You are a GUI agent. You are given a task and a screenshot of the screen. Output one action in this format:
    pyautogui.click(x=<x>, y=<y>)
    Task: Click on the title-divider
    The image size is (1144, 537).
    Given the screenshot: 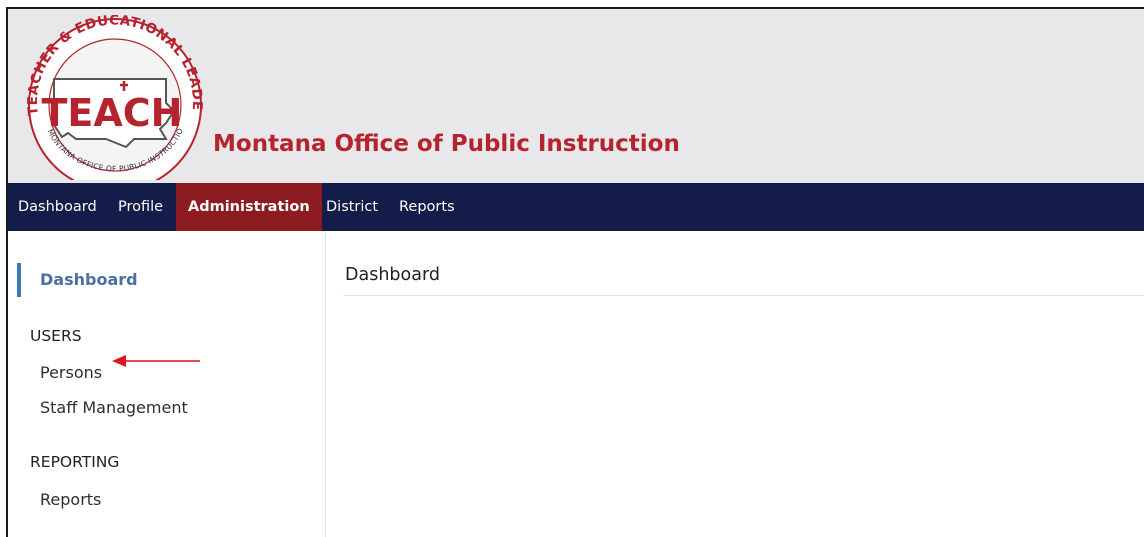 What is the action you would take?
    pyautogui.click(x=743, y=295)
    